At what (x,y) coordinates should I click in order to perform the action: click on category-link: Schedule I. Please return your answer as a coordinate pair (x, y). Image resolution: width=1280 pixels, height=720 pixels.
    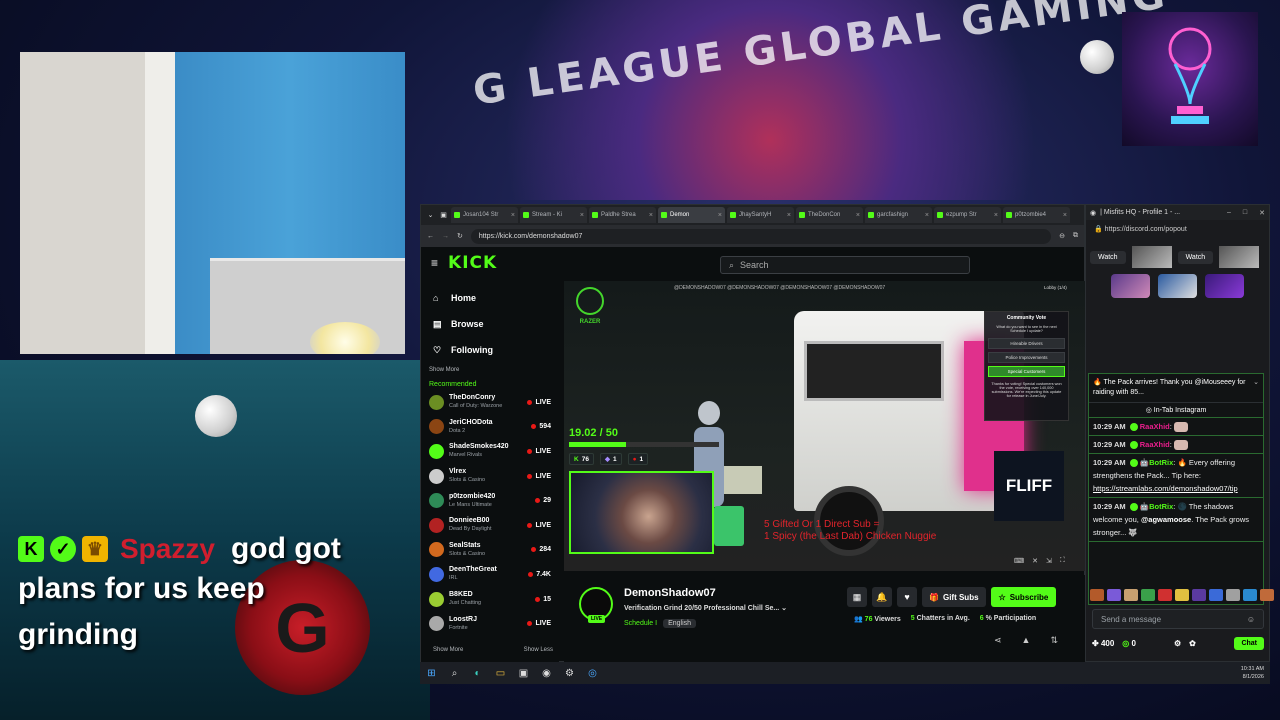
    Looking at the image, I should click on (640, 623).